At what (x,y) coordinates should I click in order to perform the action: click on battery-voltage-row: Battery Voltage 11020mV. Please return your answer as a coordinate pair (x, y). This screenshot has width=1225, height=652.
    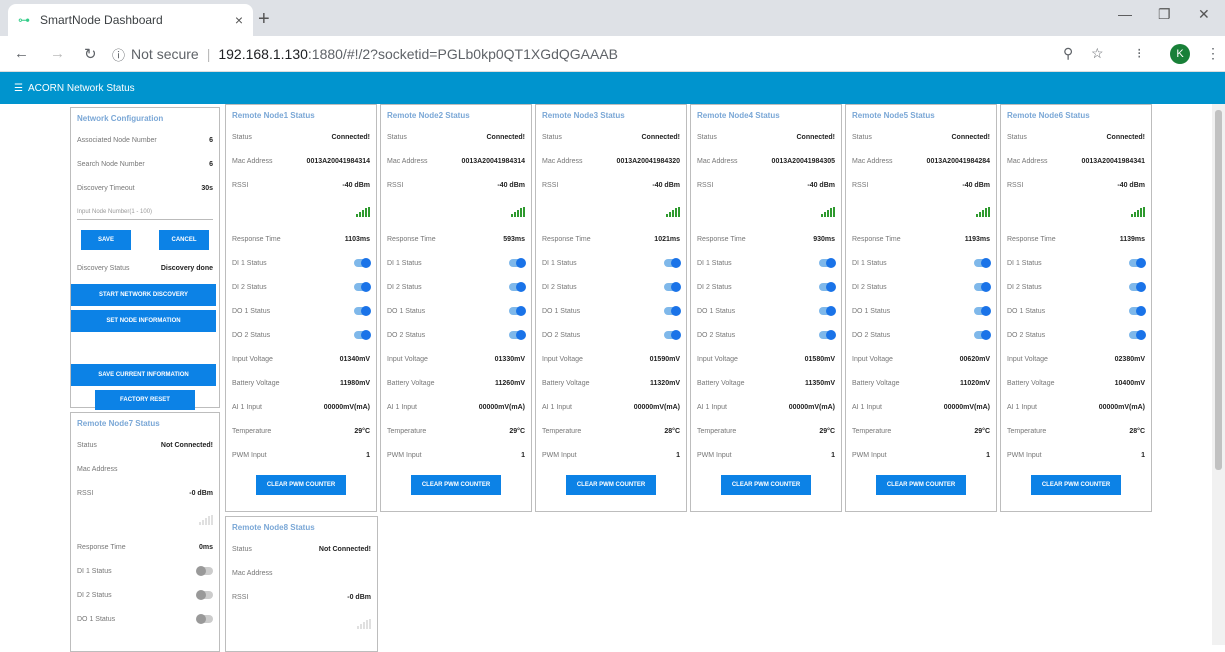
    Looking at the image, I should click on (921, 383).